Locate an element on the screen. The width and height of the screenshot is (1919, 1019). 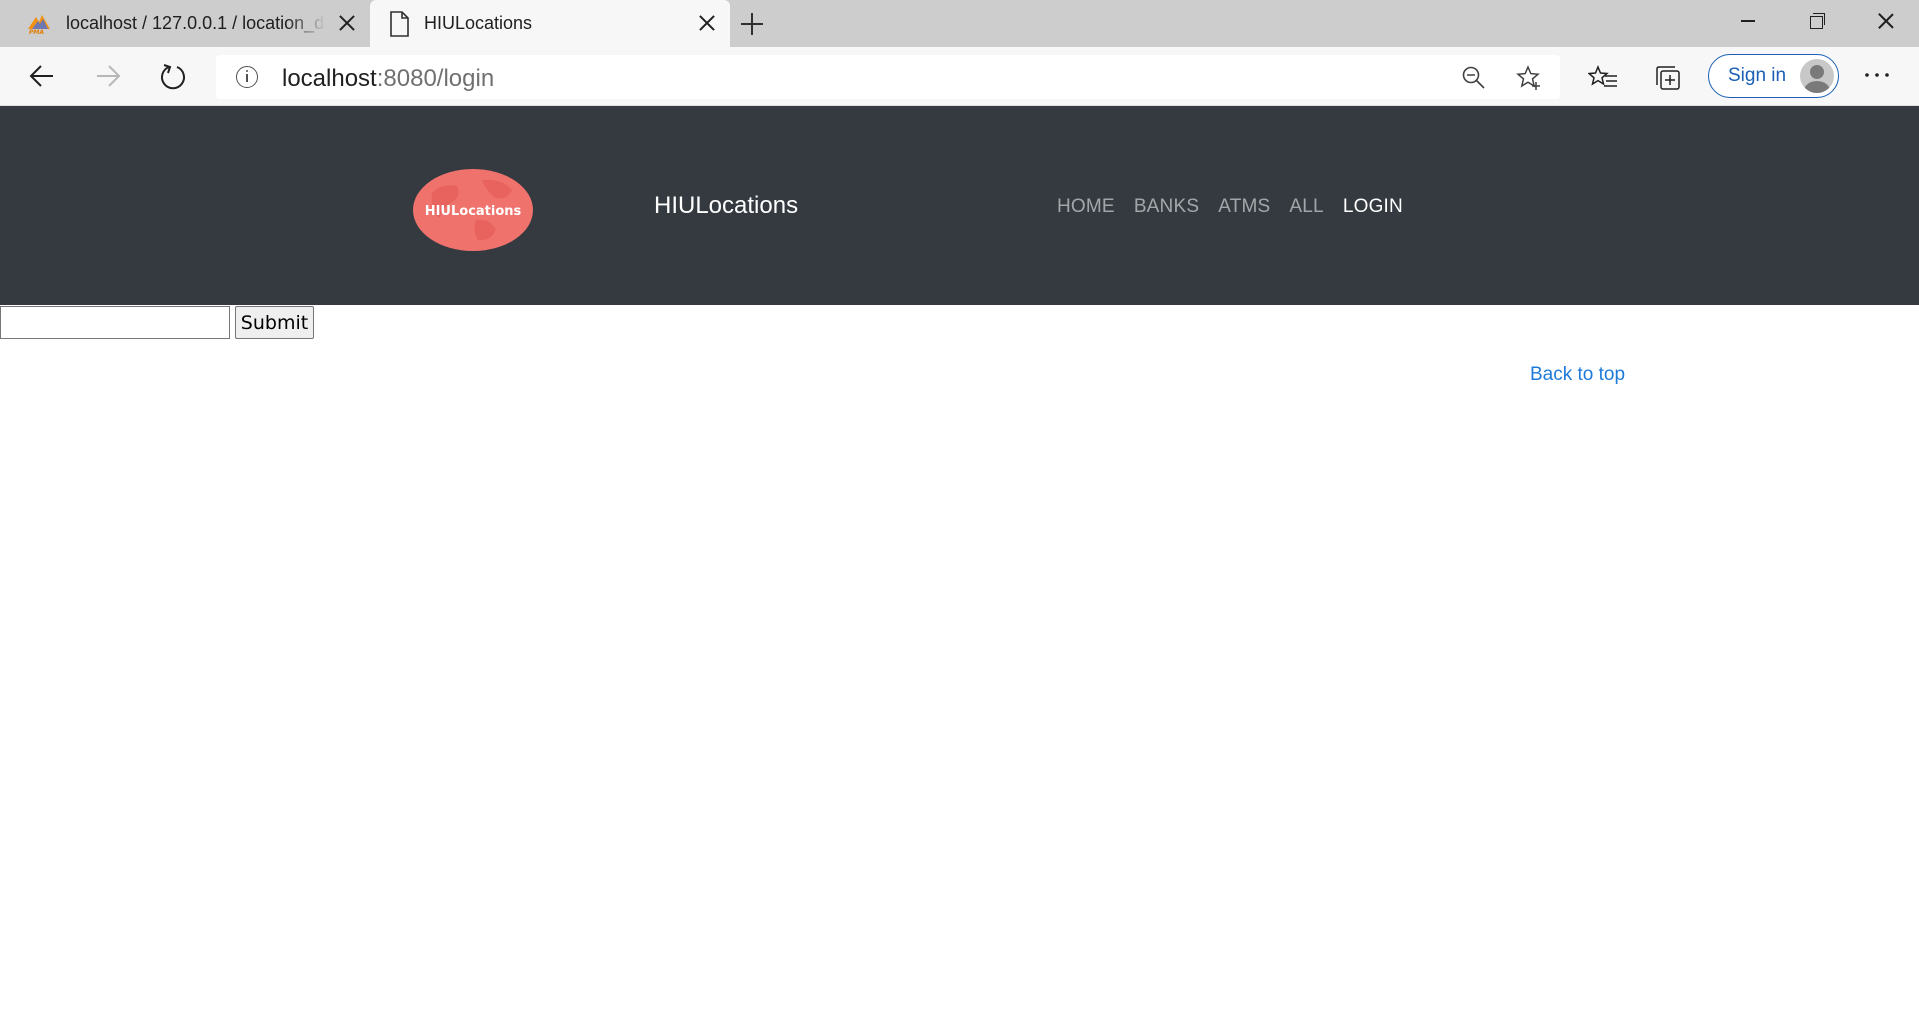
back-button is located at coordinates (42, 76).